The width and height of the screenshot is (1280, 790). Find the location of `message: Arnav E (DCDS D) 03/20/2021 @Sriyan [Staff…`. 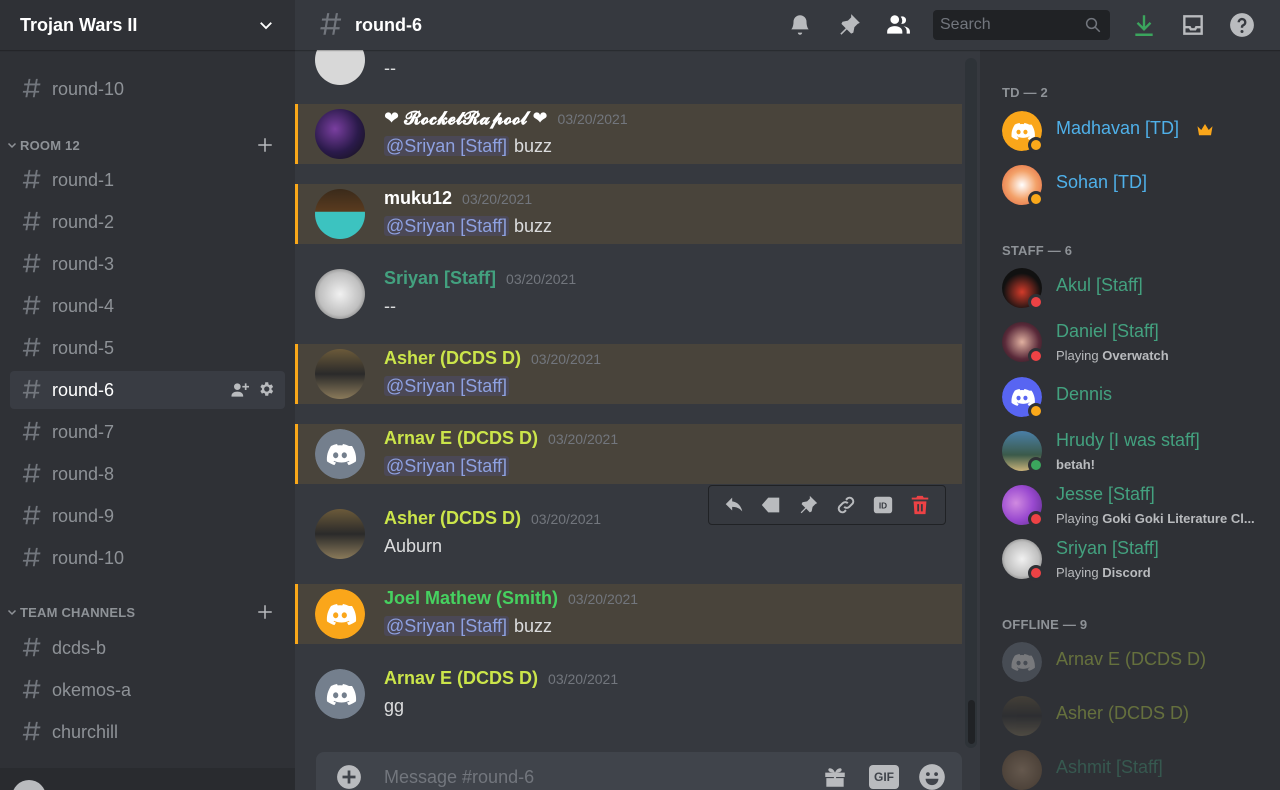

message: Arnav E (DCDS D) 03/20/2021 @Sriyan [Staff… is located at coordinates (628, 454).